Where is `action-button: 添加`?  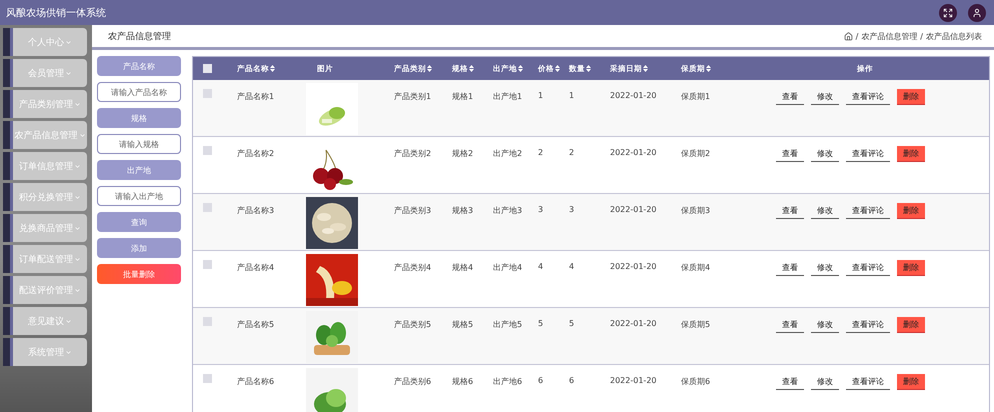 action-button: 添加 is located at coordinates (139, 248).